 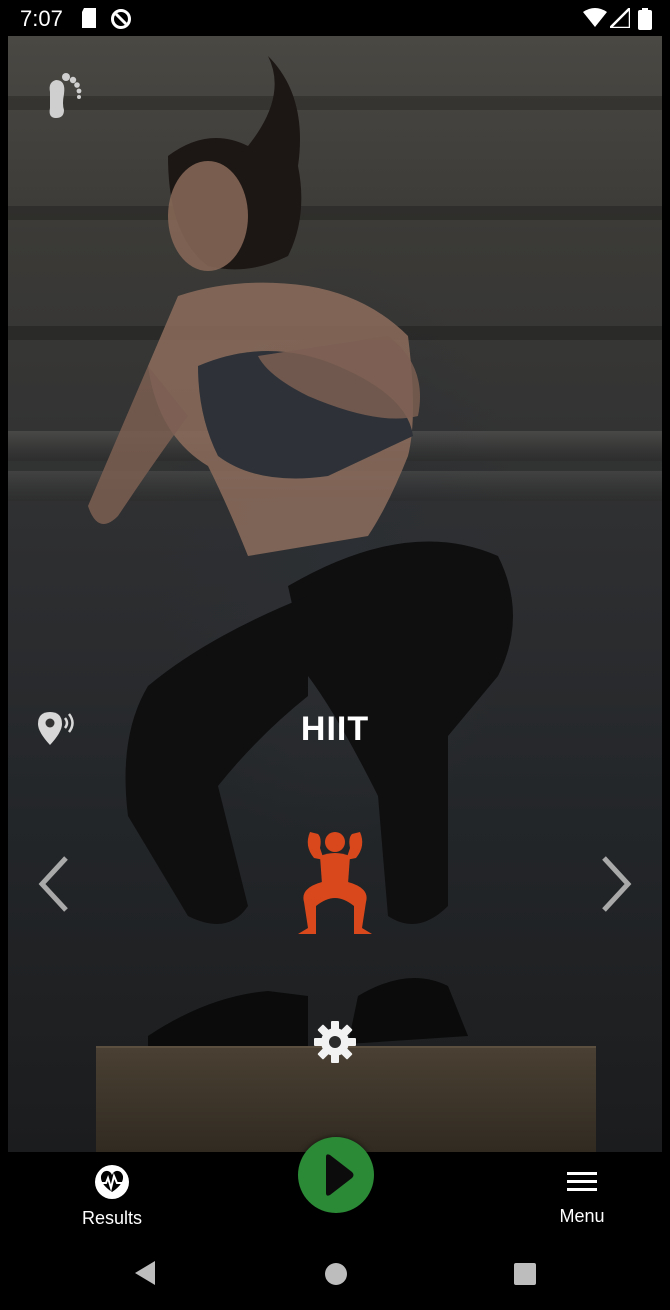 I want to click on results-label: Results, so click(x=112, y=1218).